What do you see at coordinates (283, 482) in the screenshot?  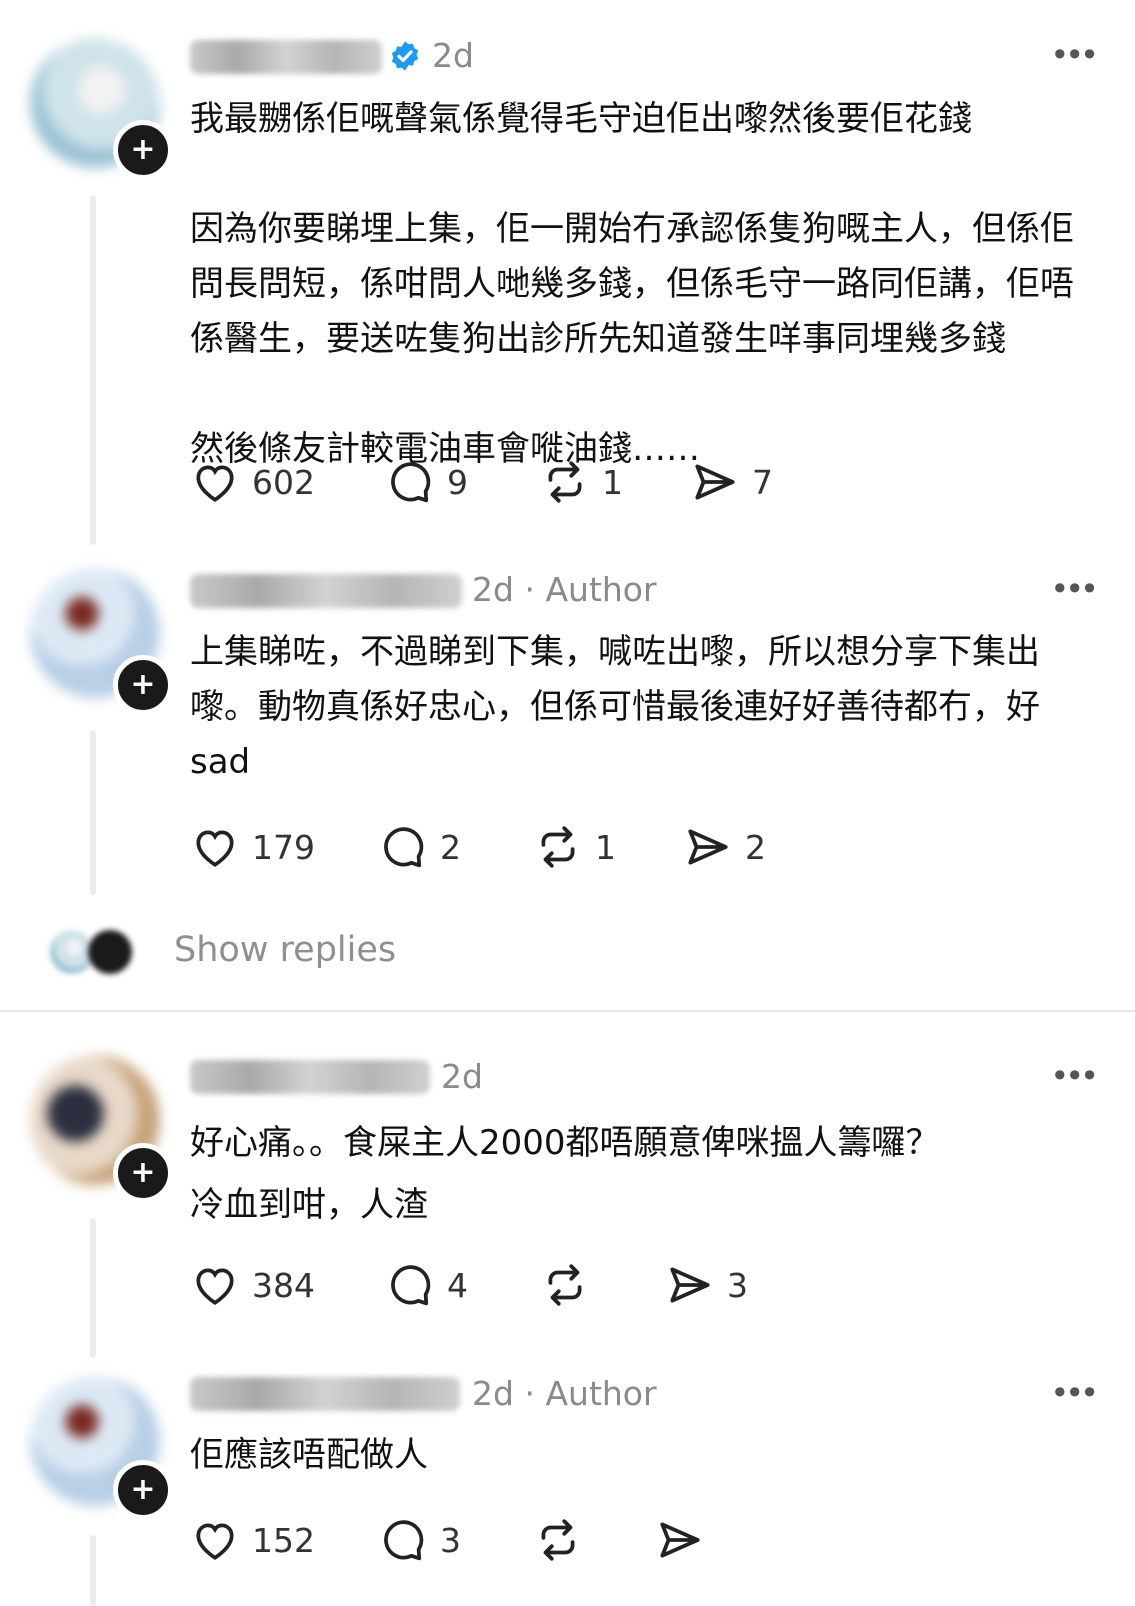 I see `like-count: 602` at bounding box center [283, 482].